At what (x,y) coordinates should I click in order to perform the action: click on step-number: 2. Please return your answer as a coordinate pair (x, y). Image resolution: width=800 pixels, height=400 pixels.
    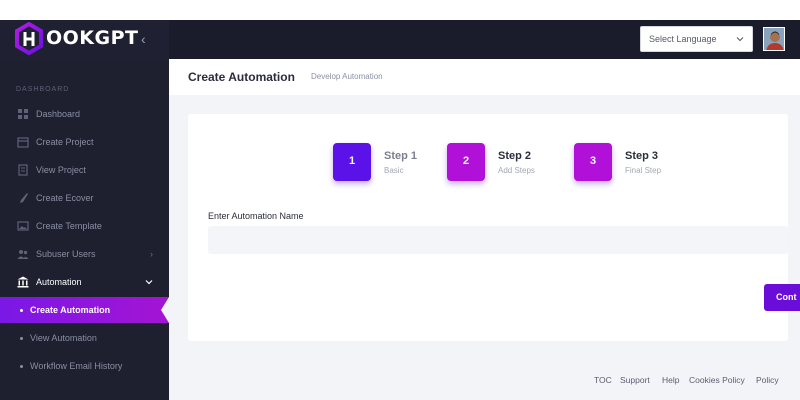
    Looking at the image, I should click on (466, 161).